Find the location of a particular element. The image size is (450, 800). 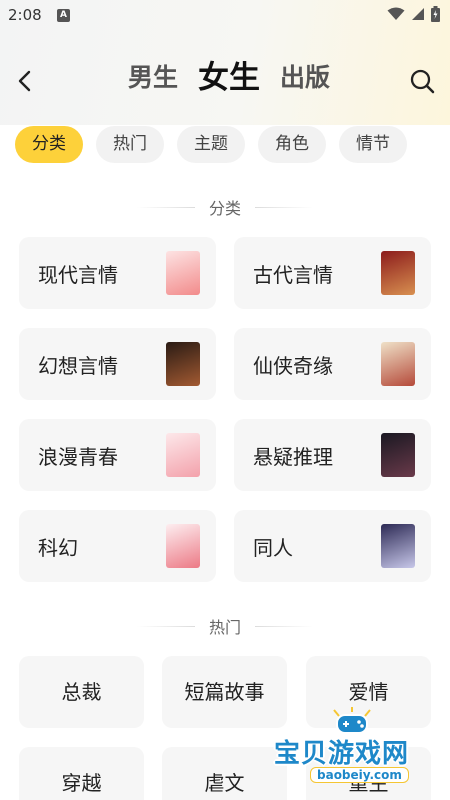

back-arrow-icon is located at coordinates (24, 81).